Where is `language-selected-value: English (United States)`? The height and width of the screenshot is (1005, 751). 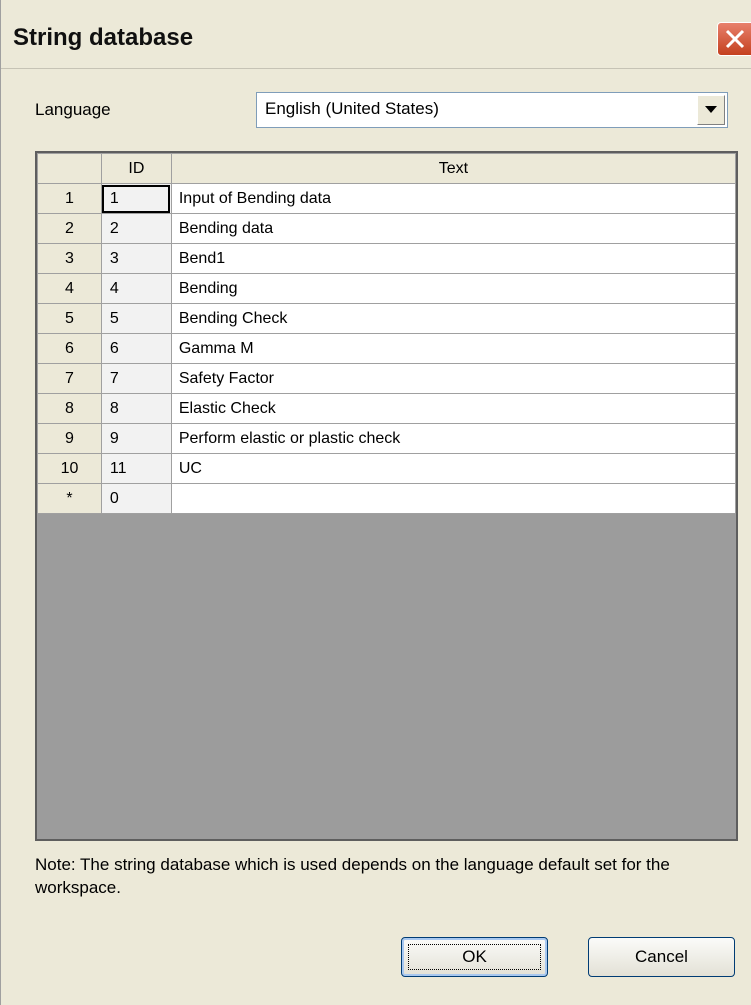
language-selected-value: English (United States) is located at coordinates (352, 108).